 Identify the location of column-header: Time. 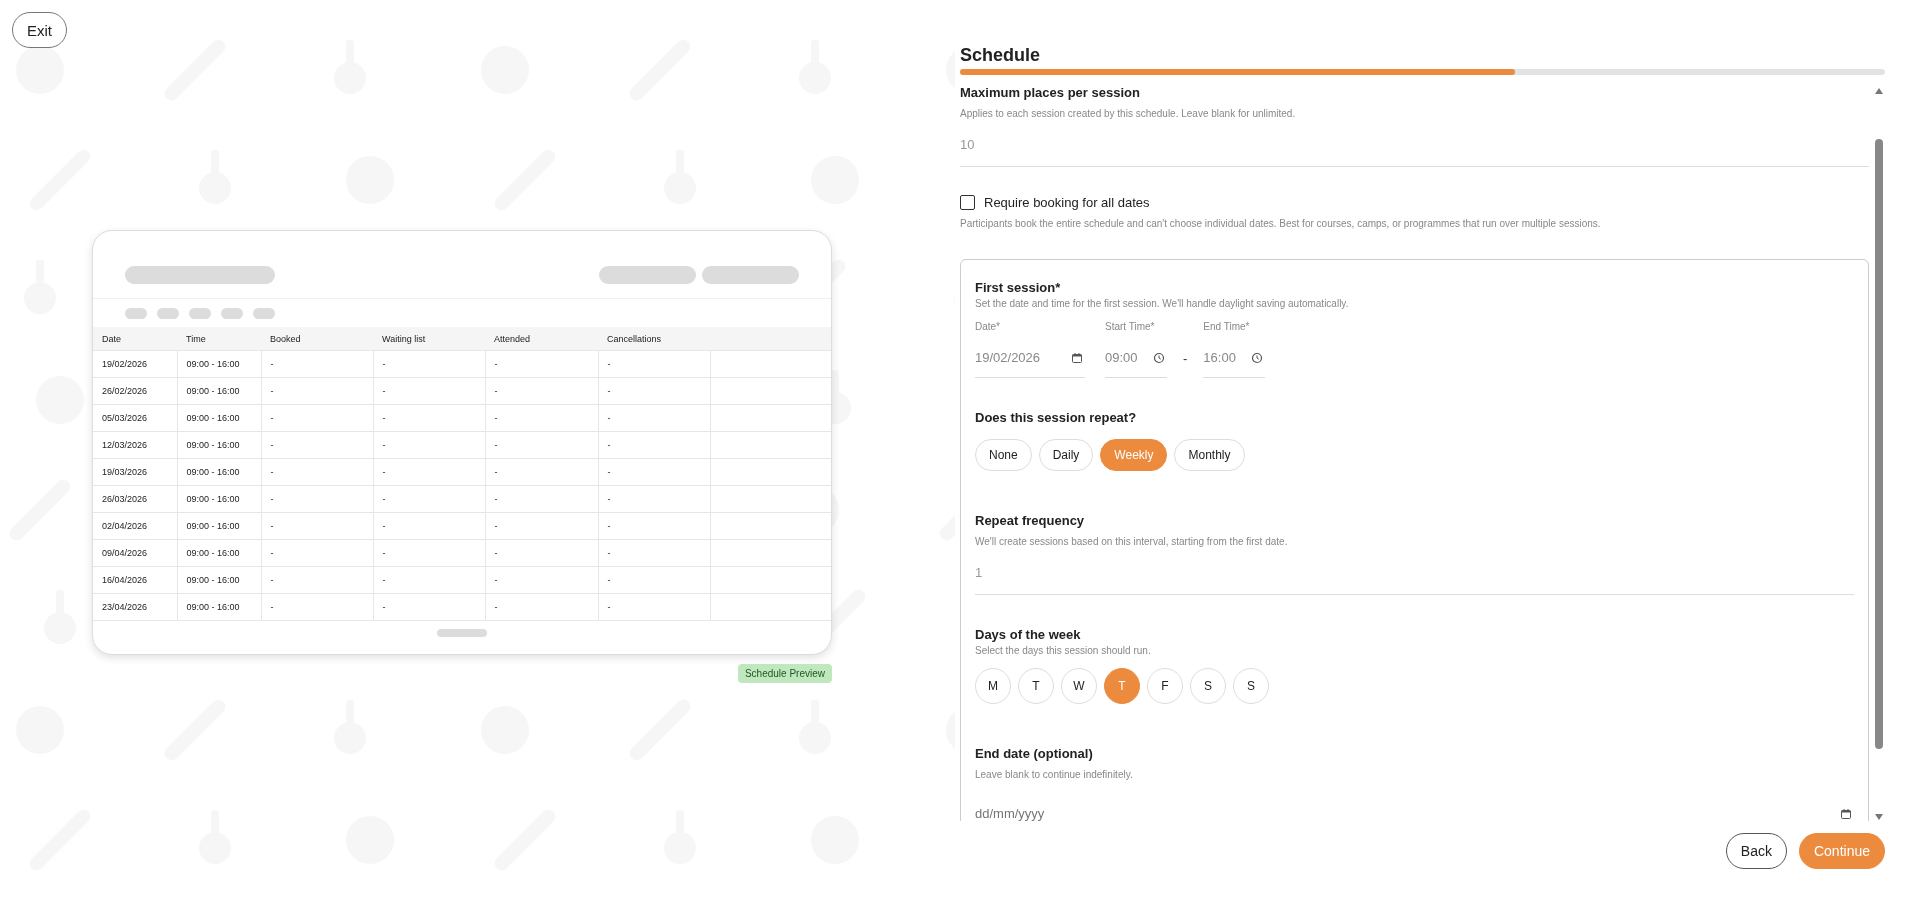
(219, 339).